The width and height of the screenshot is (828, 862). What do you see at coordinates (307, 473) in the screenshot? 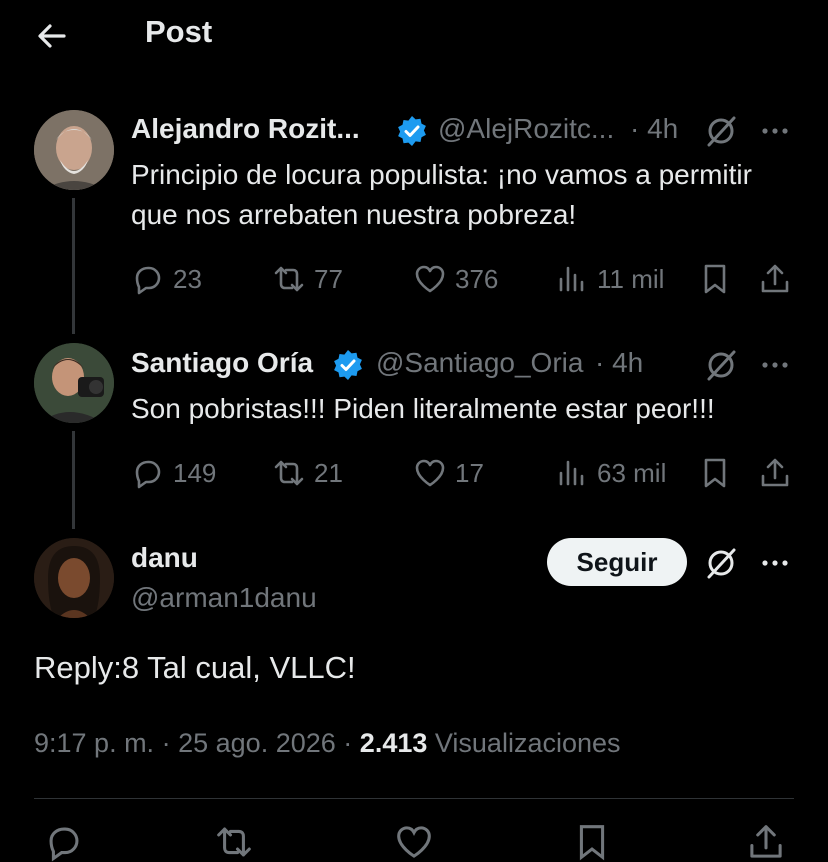
I see `repost-button: 21` at bounding box center [307, 473].